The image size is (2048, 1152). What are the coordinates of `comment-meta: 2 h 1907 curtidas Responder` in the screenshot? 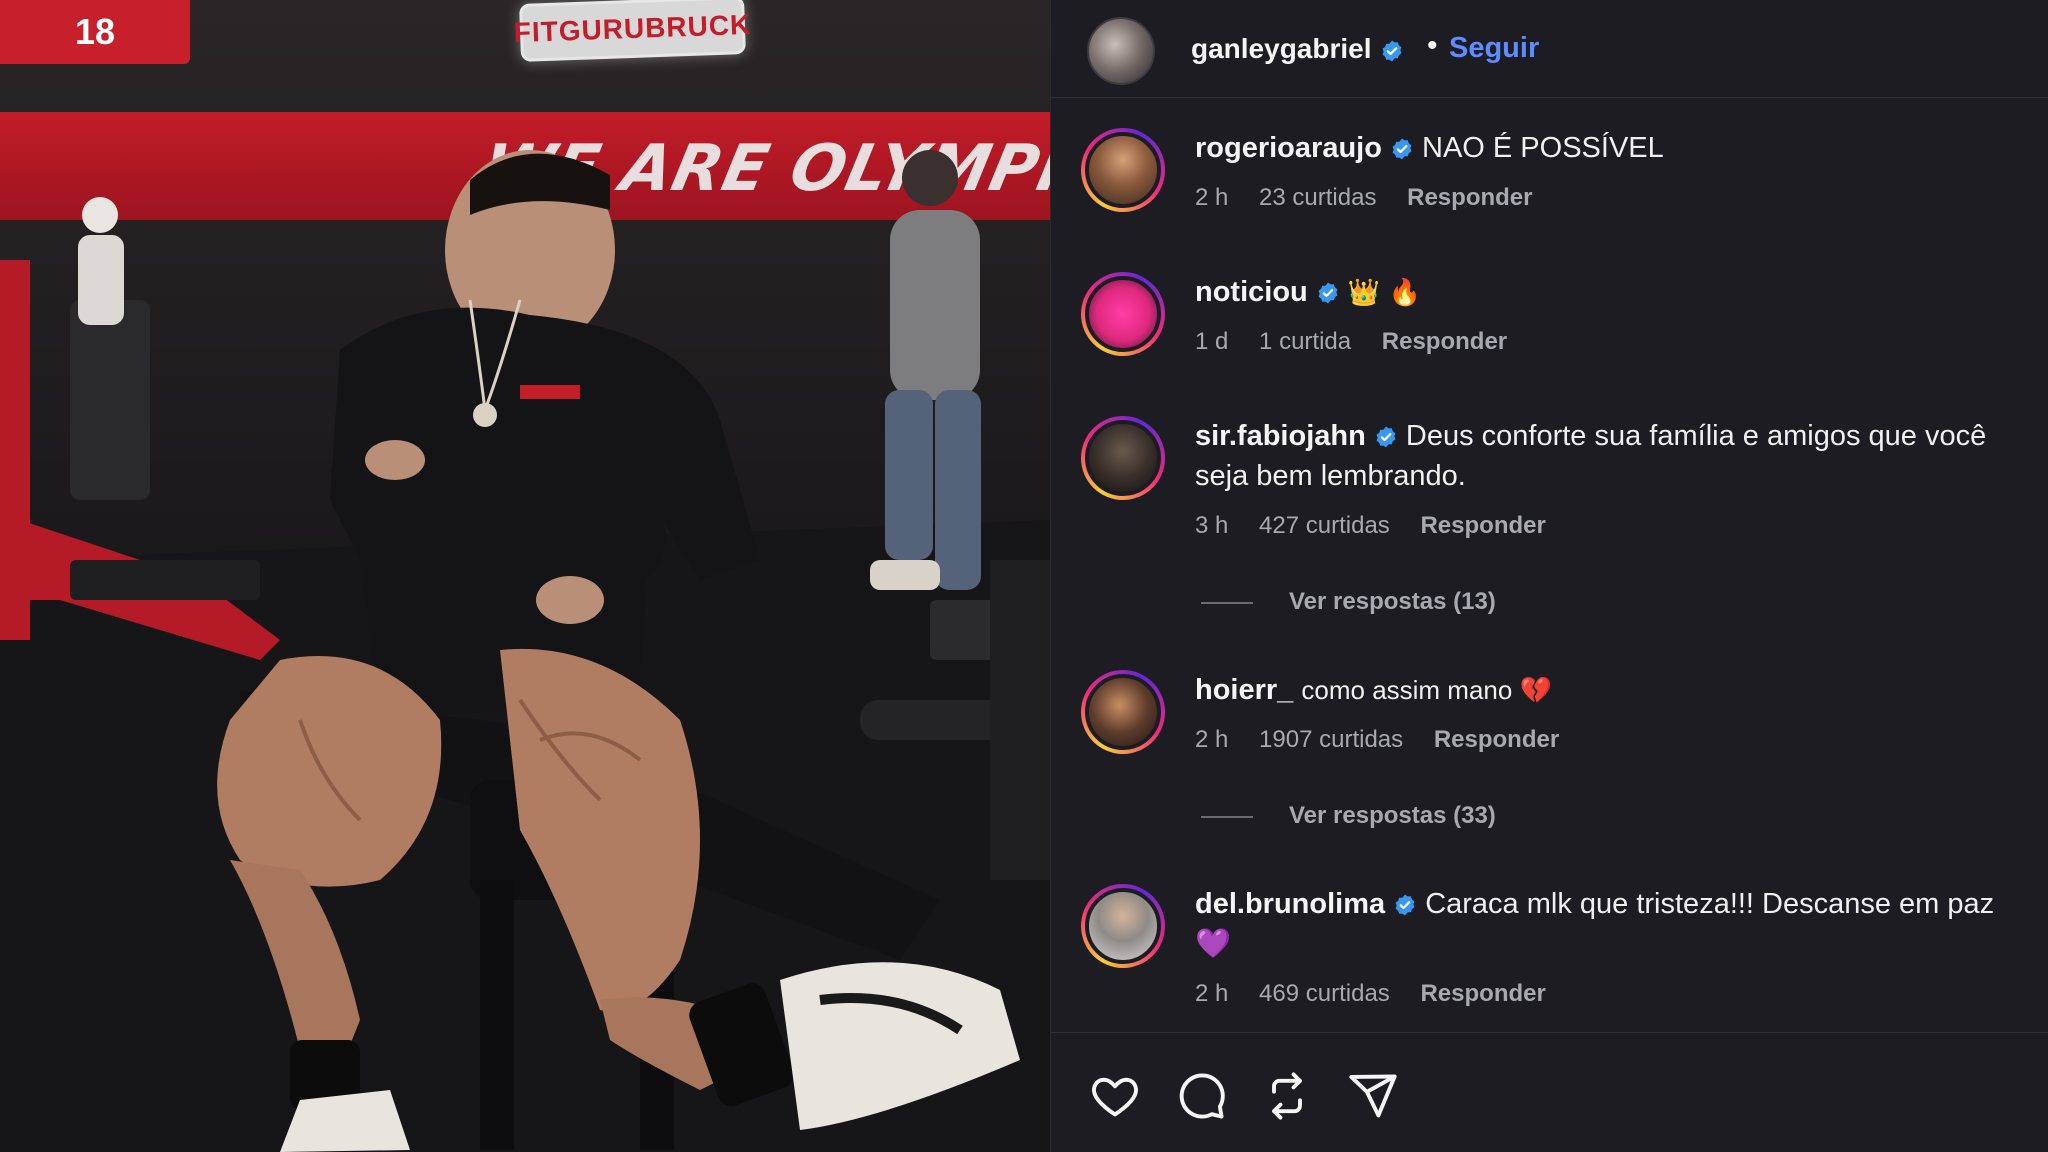 It's located at (1389, 740).